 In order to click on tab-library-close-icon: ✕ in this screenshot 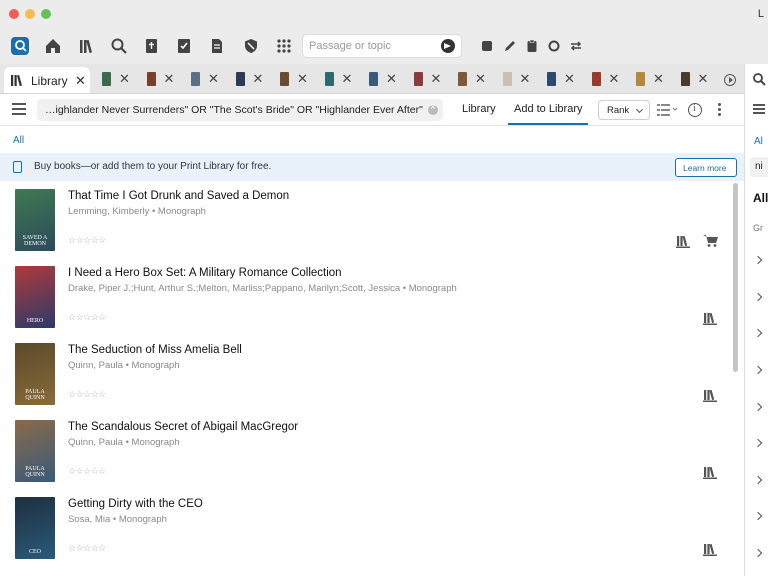, I will do `click(80, 81)`.